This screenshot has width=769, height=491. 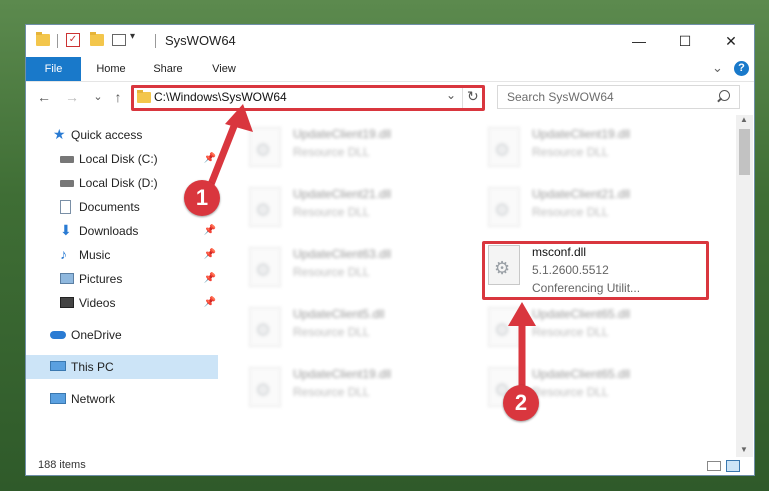 What do you see at coordinates (202, 198) in the screenshot?
I see `step-1-badge: 1` at bounding box center [202, 198].